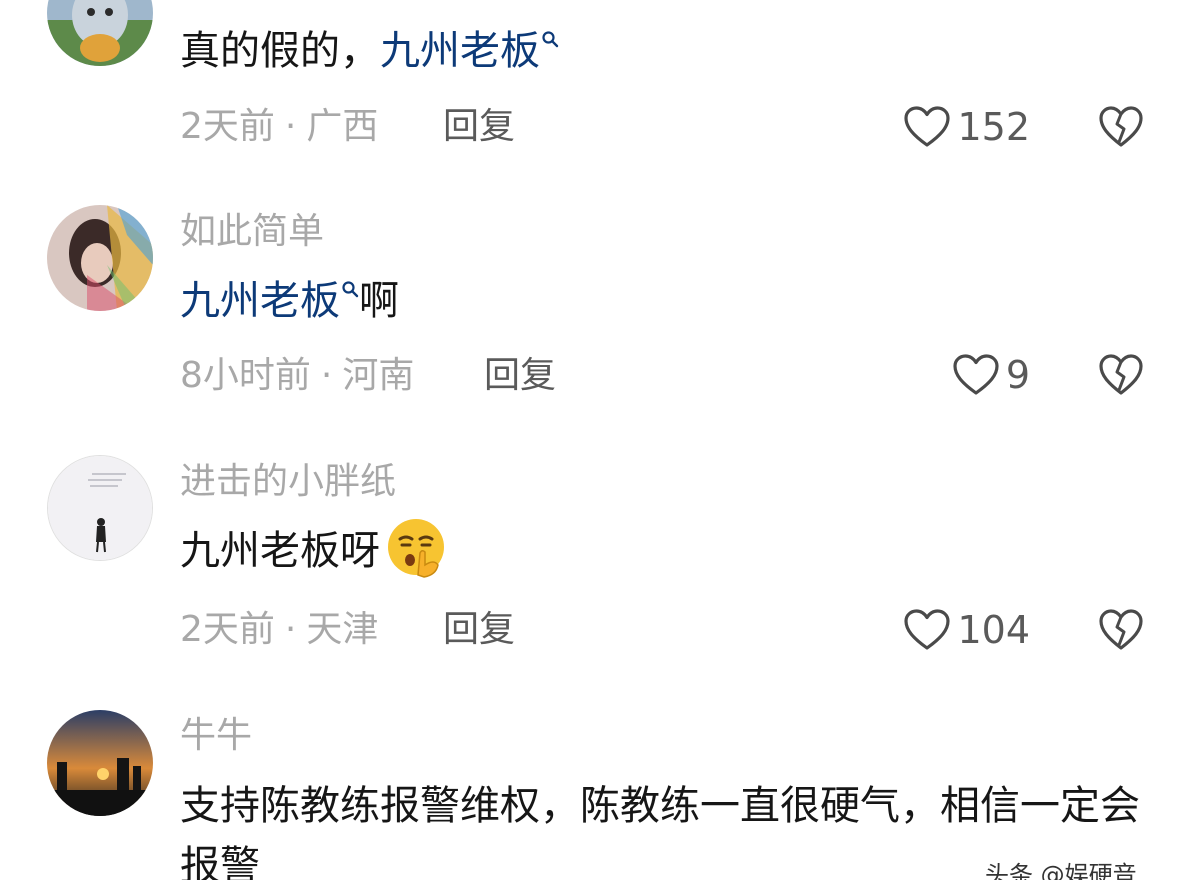 The image size is (1200, 880). What do you see at coordinates (288, 482) in the screenshot?
I see `username: 进击的小胖纸` at bounding box center [288, 482].